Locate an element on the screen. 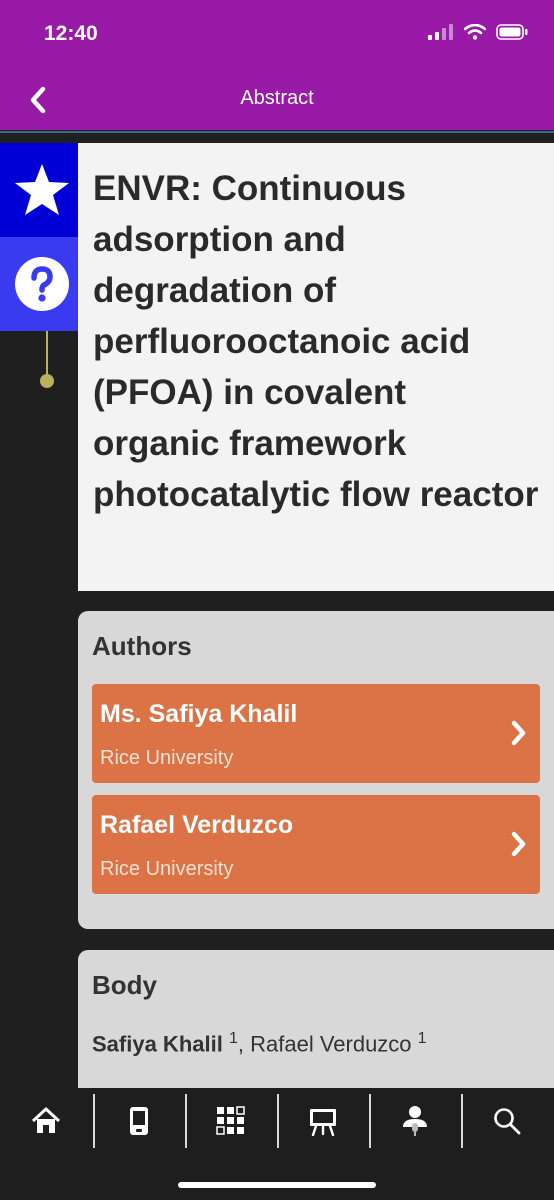 The height and width of the screenshot is (1200, 554). author-name: Ms. Safiya Khalil is located at coordinates (199, 714).